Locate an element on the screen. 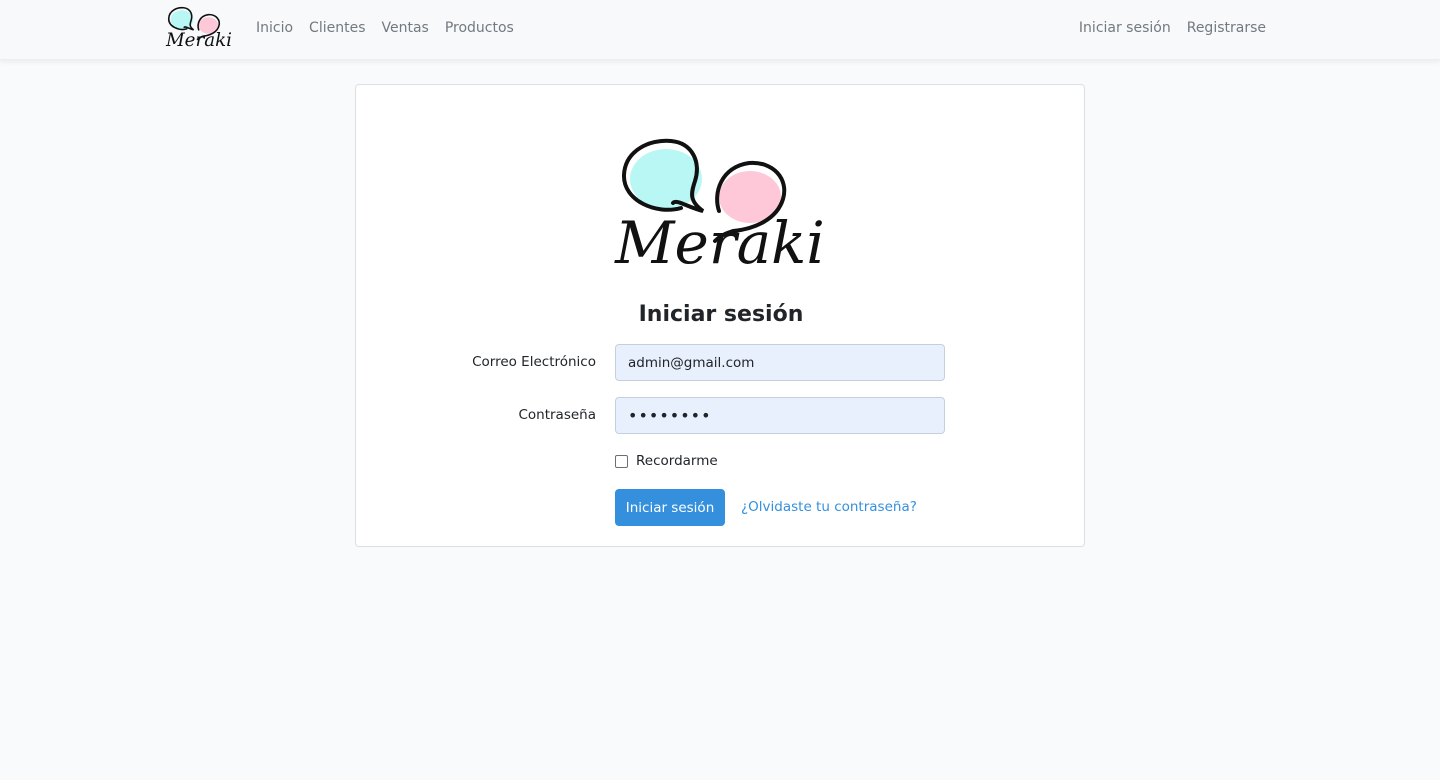  nav-registrarse: Registrarse is located at coordinates (1226, 28).